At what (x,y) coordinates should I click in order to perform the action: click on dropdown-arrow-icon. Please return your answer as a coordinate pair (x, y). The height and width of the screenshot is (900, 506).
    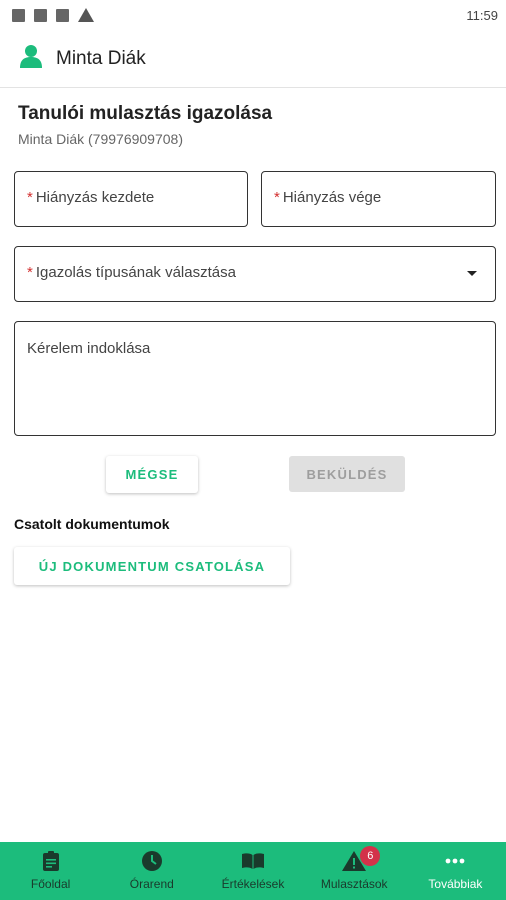
    Looking at the image, I should click on (472, 273).